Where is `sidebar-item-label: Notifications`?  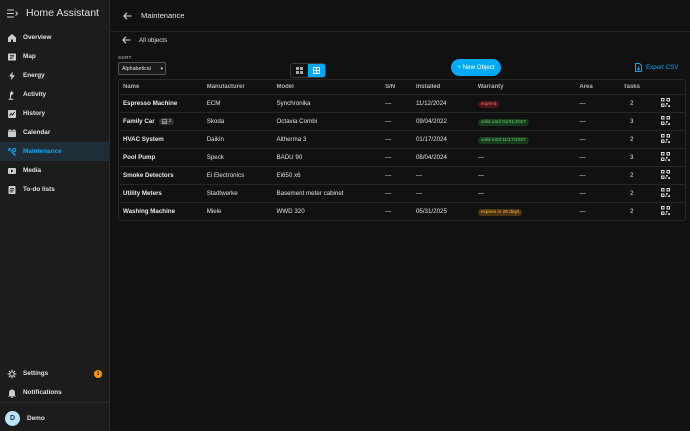
sidebar-item-label: Notifications is located at coordinates (42, 392).